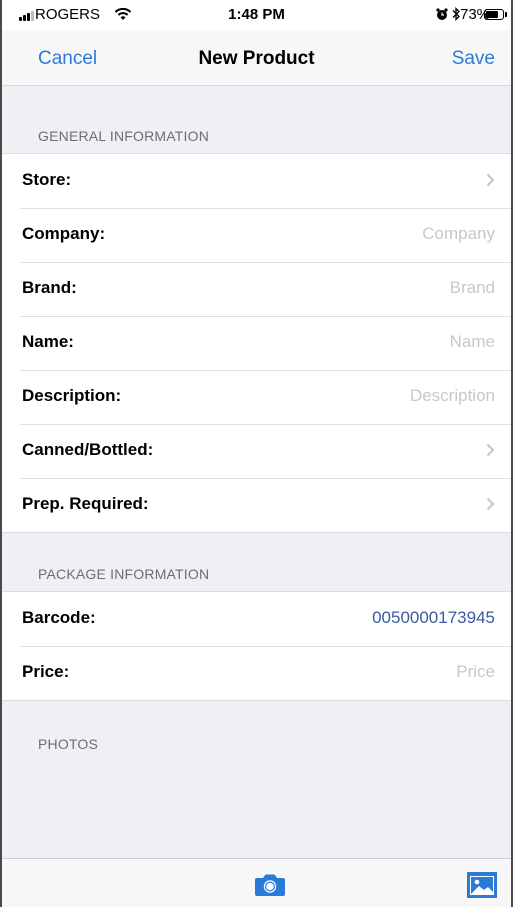  What do you see at coordinates (256, 397) in the screenshot?
I see `description-row: Description` at bounding box center [256, 397].